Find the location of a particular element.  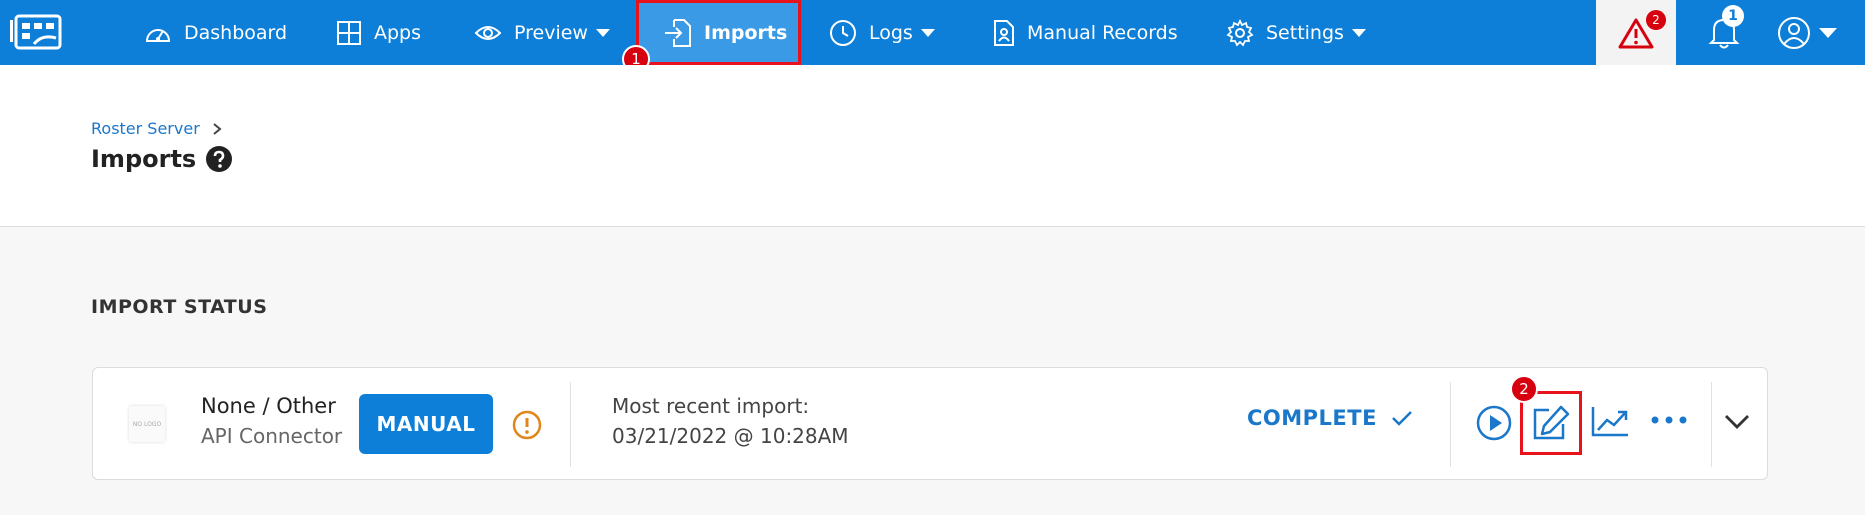

breadcrumb: Roster Server is located at coordinates (156, 128).